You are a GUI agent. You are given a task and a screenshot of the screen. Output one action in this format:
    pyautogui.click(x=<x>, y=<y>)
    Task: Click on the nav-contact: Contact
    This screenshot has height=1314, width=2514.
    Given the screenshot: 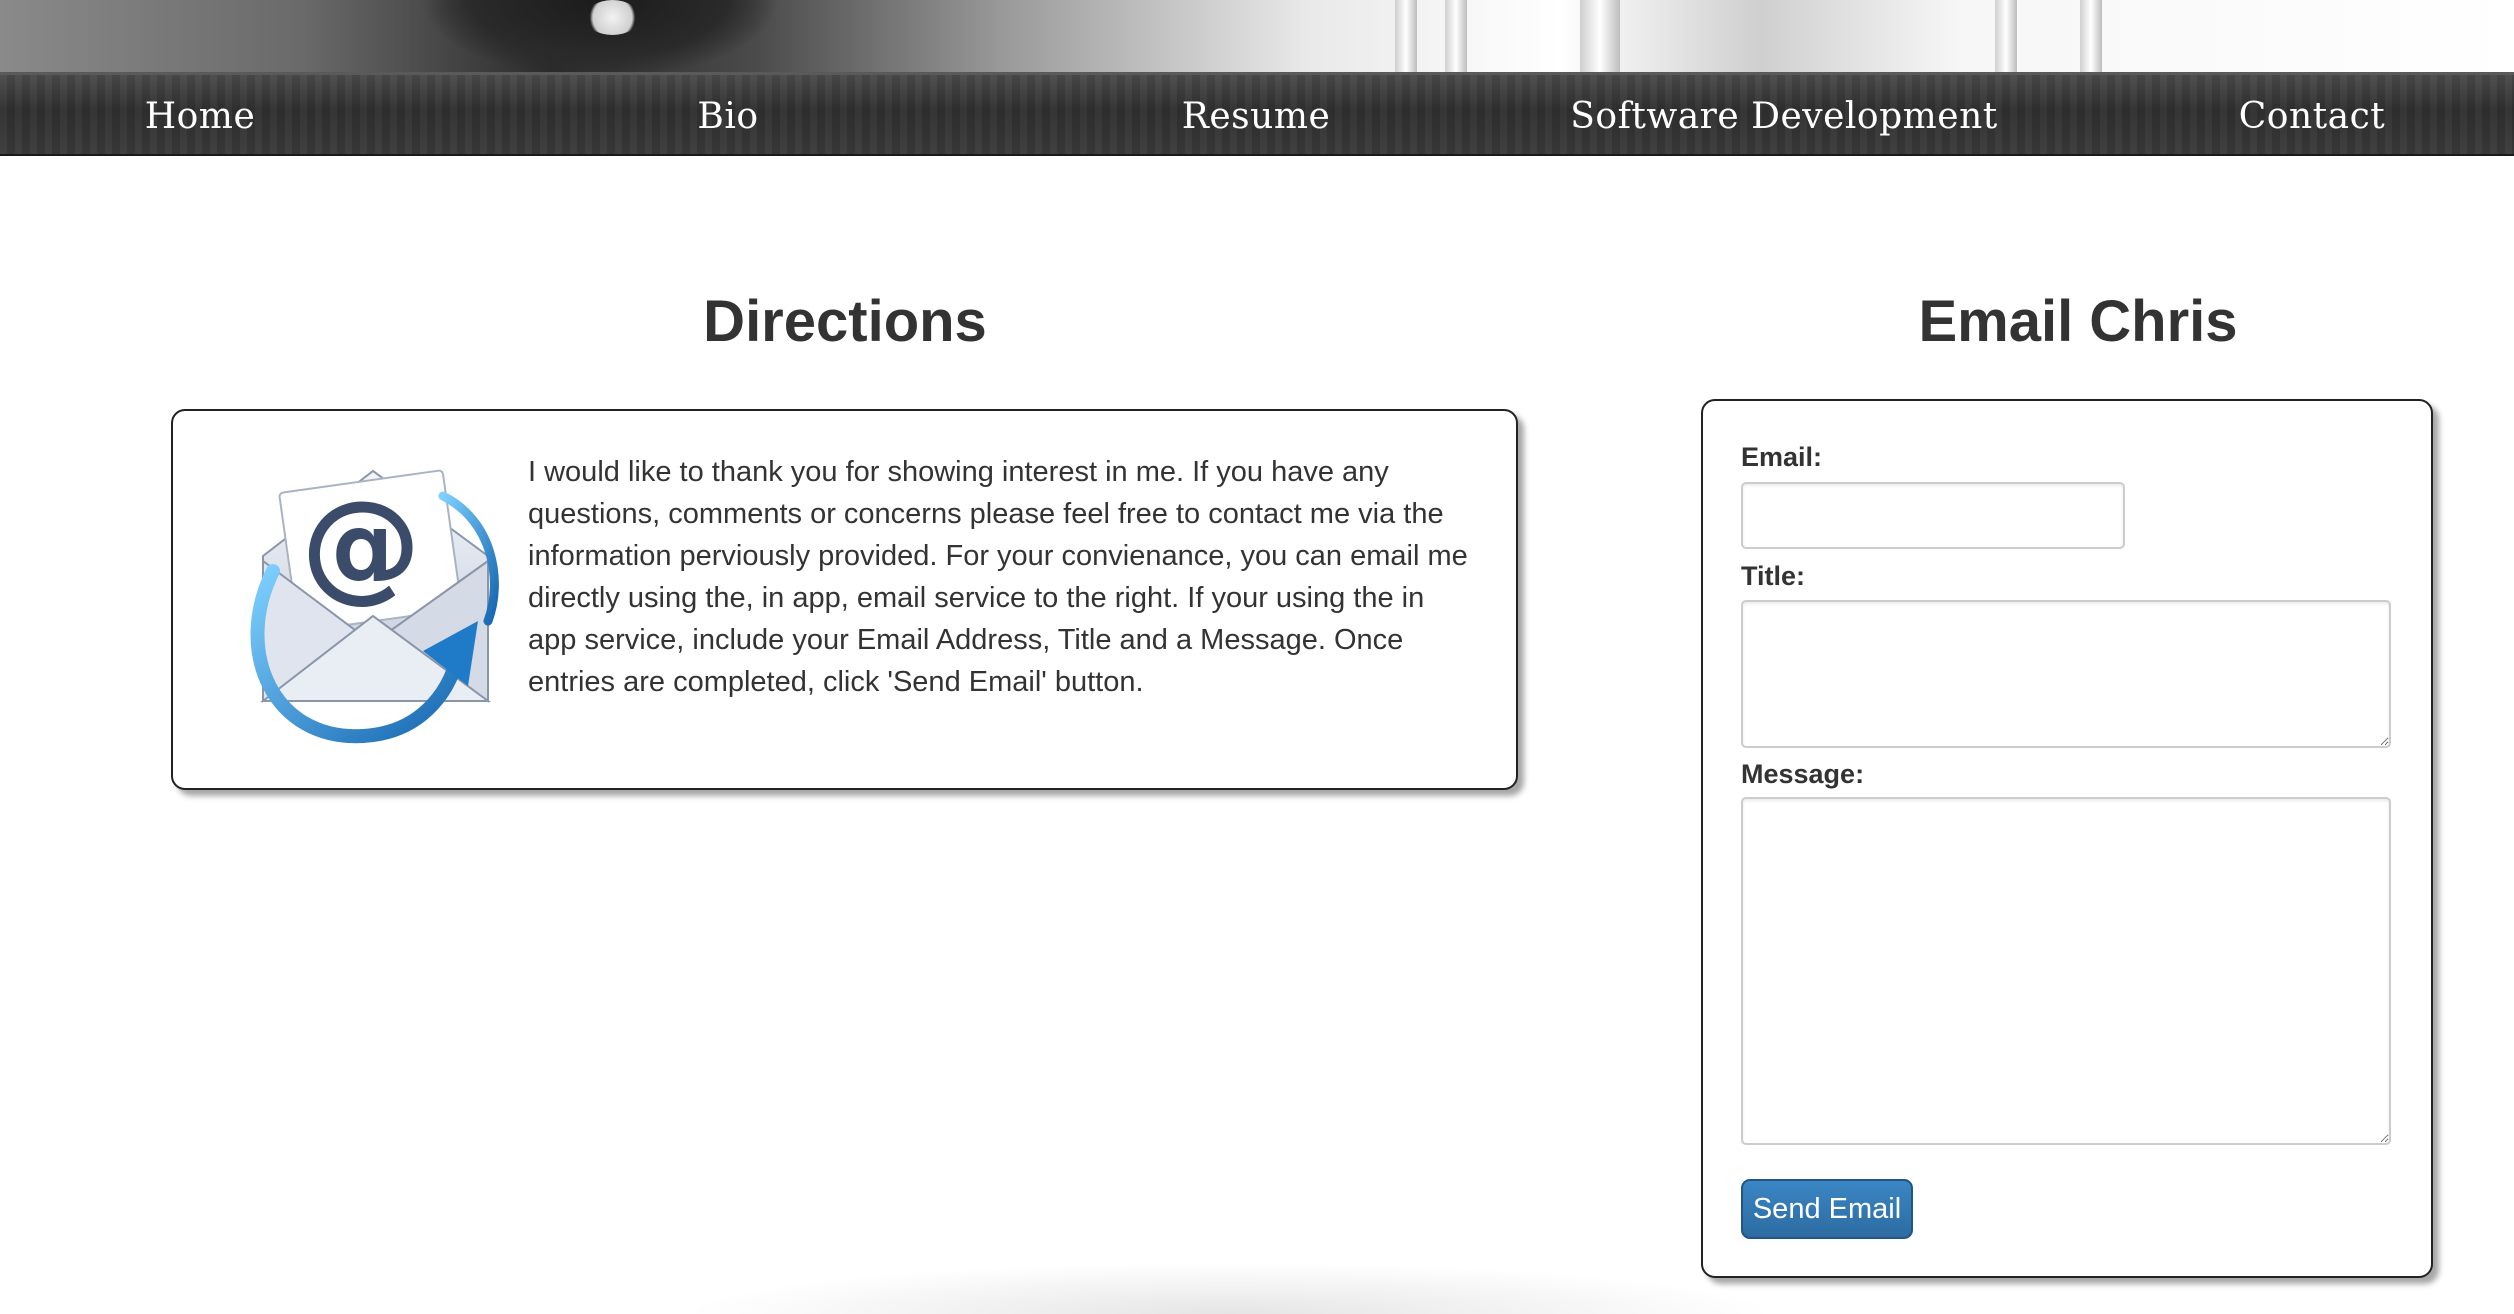 What is the action you would take?
    pyautogui.click(x=2312, y=117)
    